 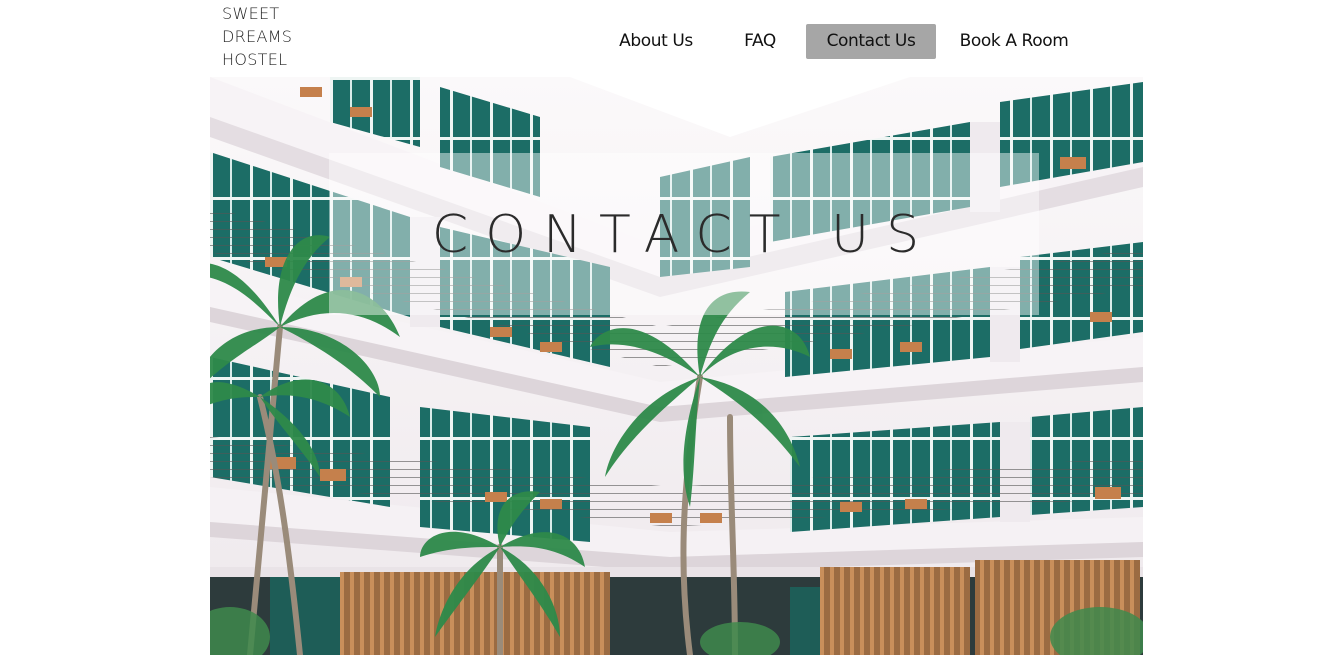 What do you see at coordinates (871, 41) in the screenshot?
I see `nav-contact-us: Contact Us` at bounding box center [871, 41].